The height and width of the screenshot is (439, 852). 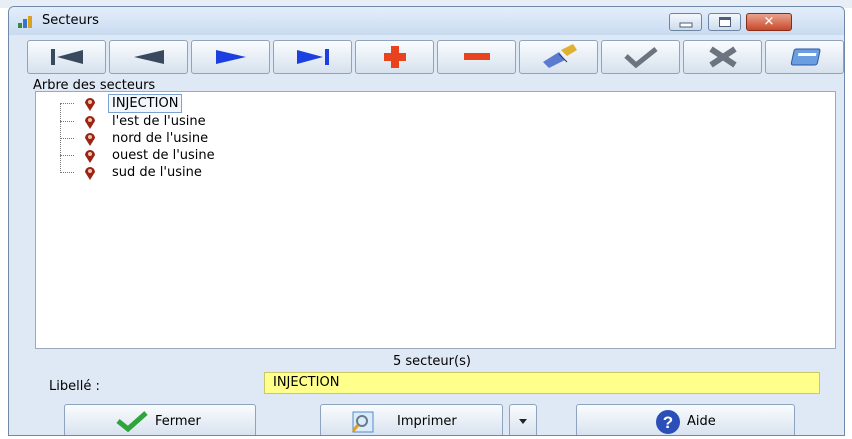 I want to click on fermer-button: Fermer, so click(x=160, y=419).